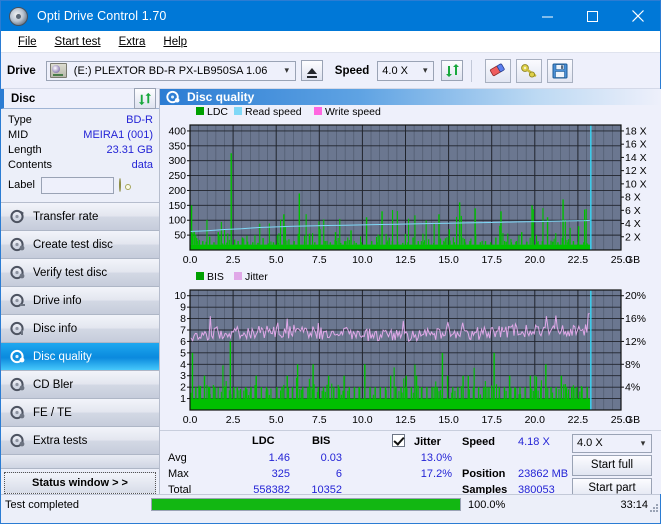 This screenshot has width=661, height=524. I want to click on drive-select: (E:) PLEXTOR BD-R PX-LB950SA 1.06 ▾, so click(170, 70).